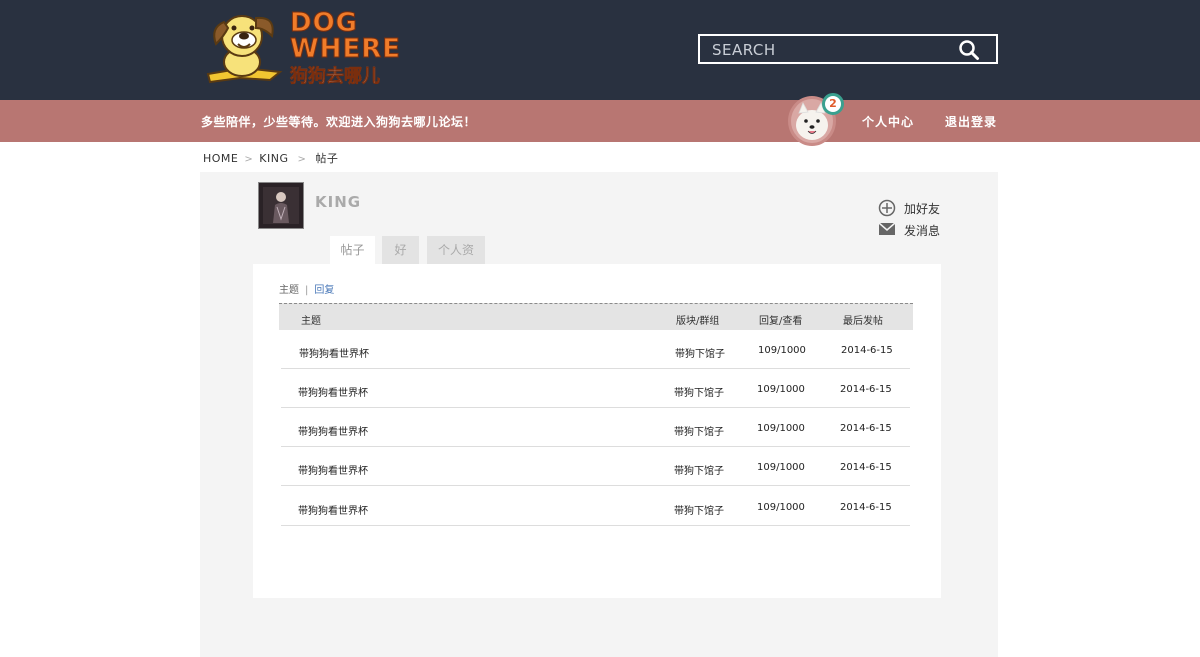  What do you see at coordinates (400, 260) in the screenshot?
I see `tab-friends: 好友` at bounding box center [400, 260].